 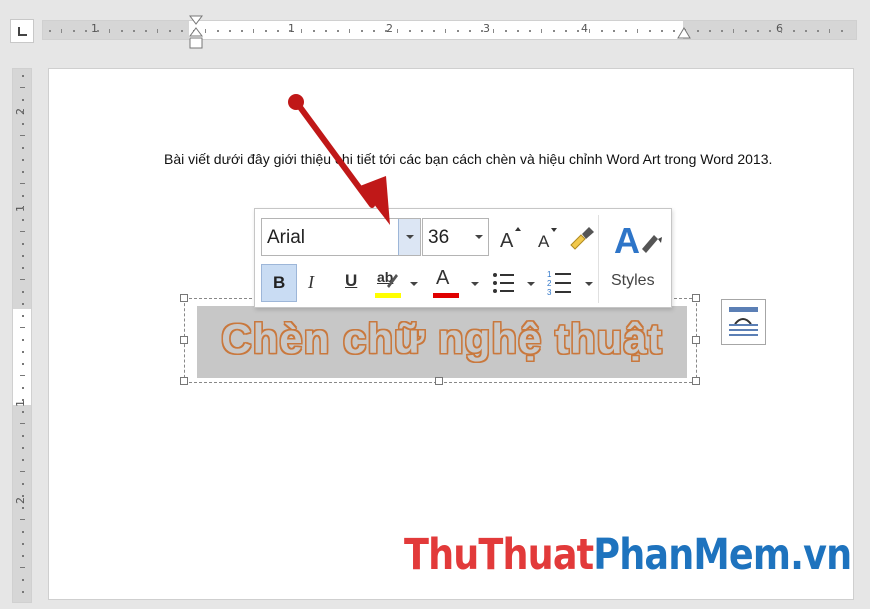 I want to click on font-name-combobox: Arial, so click(x=341, y=237).